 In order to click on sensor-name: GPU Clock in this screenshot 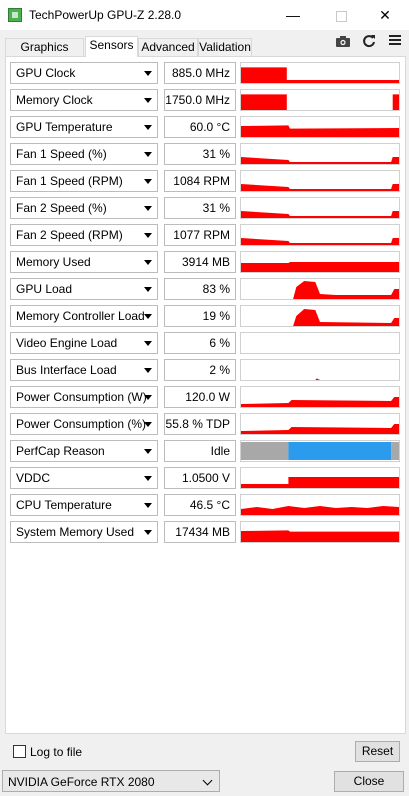, I will do `click(46, 73)`.